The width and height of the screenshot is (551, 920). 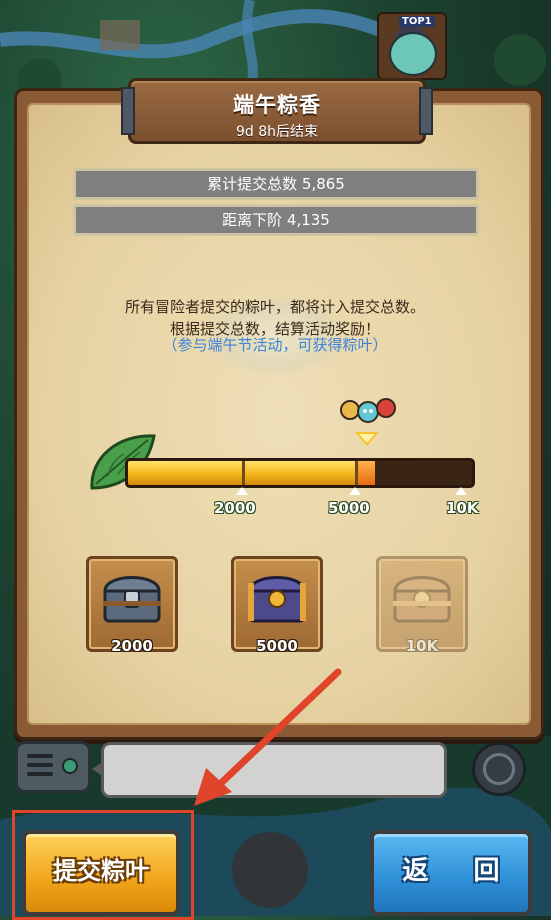 I want to click on chat-indicator-icon, so click(x=70, y=766).